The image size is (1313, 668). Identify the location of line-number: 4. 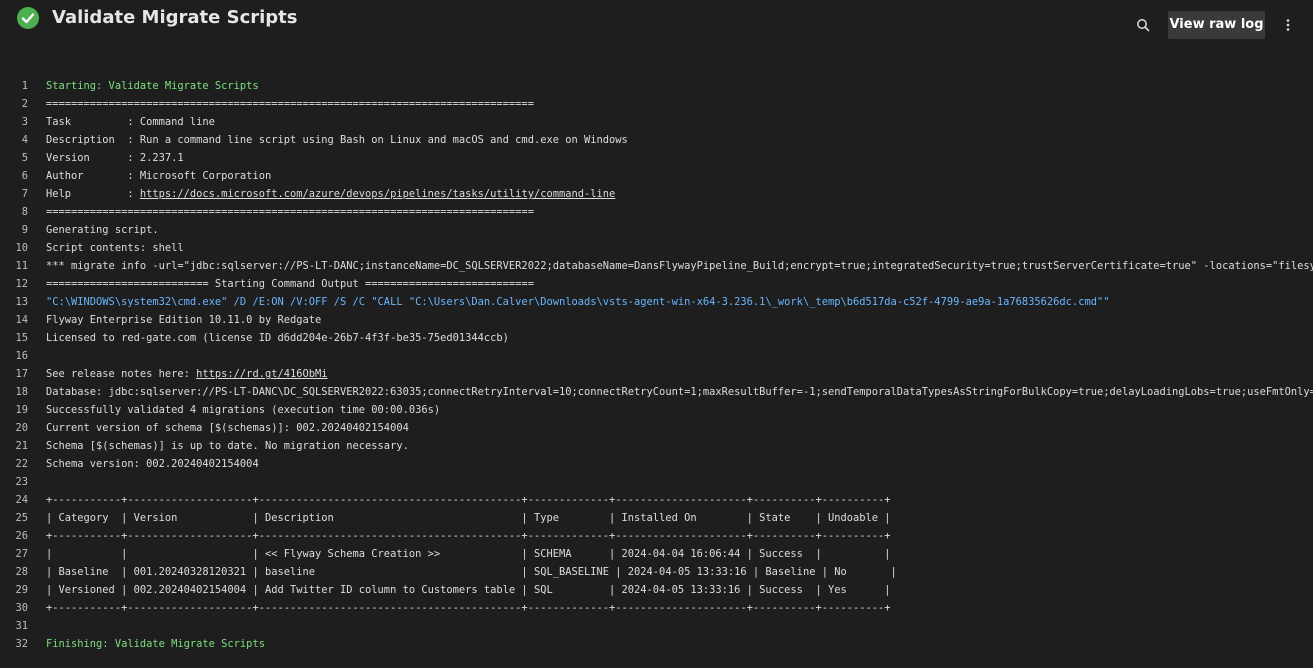
(24, 140).